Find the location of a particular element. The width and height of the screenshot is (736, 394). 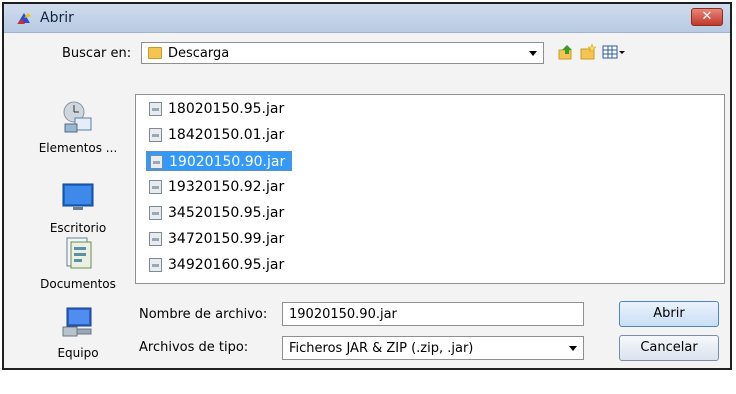

open-button: Abrir is located at coordinates (669, 314).